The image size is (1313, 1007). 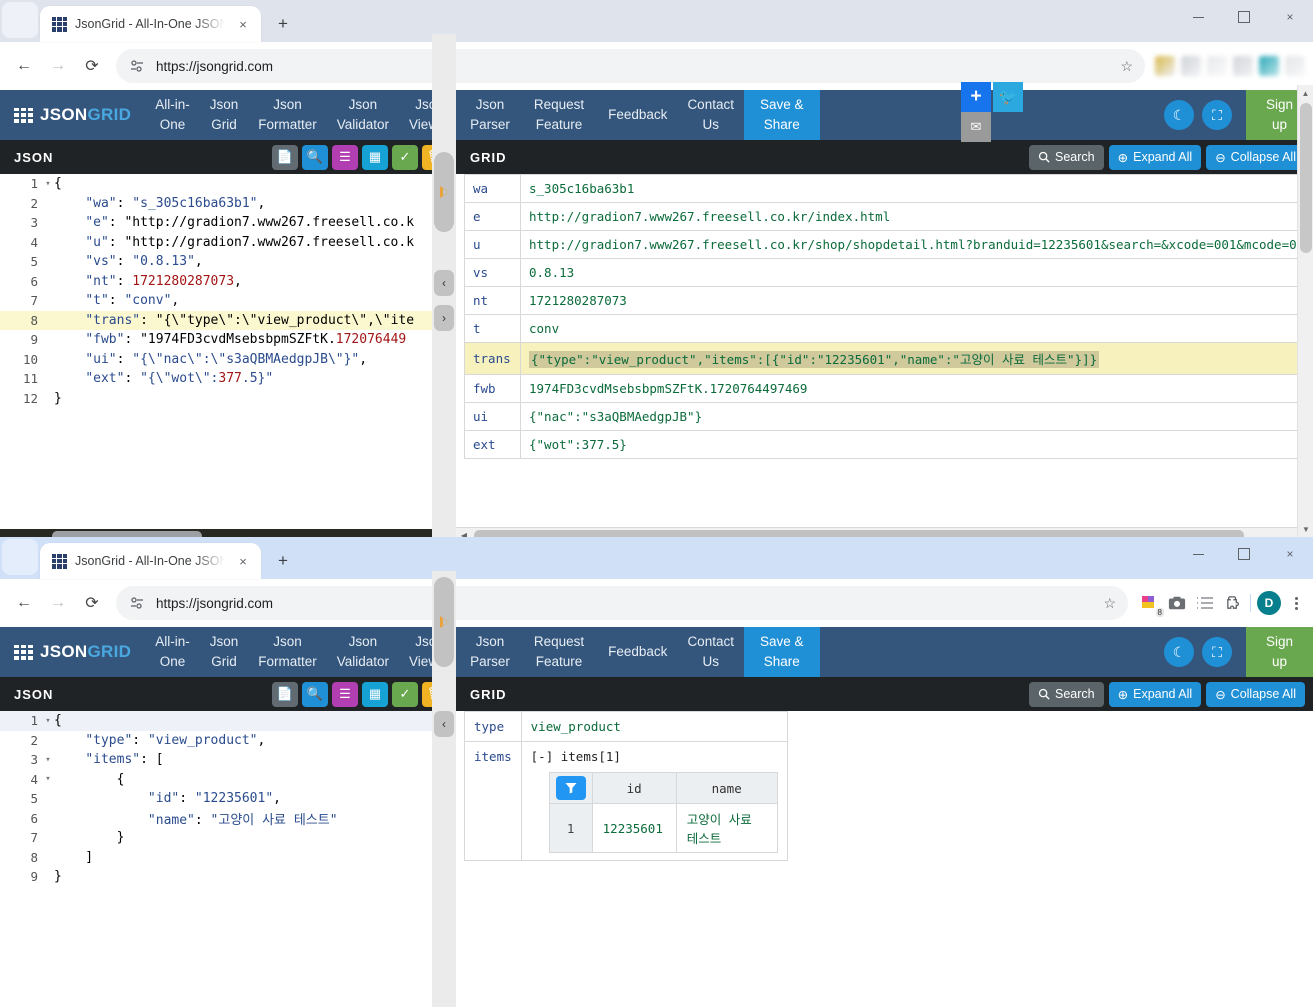 I want to click on close-window-button-bottom: ×, so click(x=1290, y=554).